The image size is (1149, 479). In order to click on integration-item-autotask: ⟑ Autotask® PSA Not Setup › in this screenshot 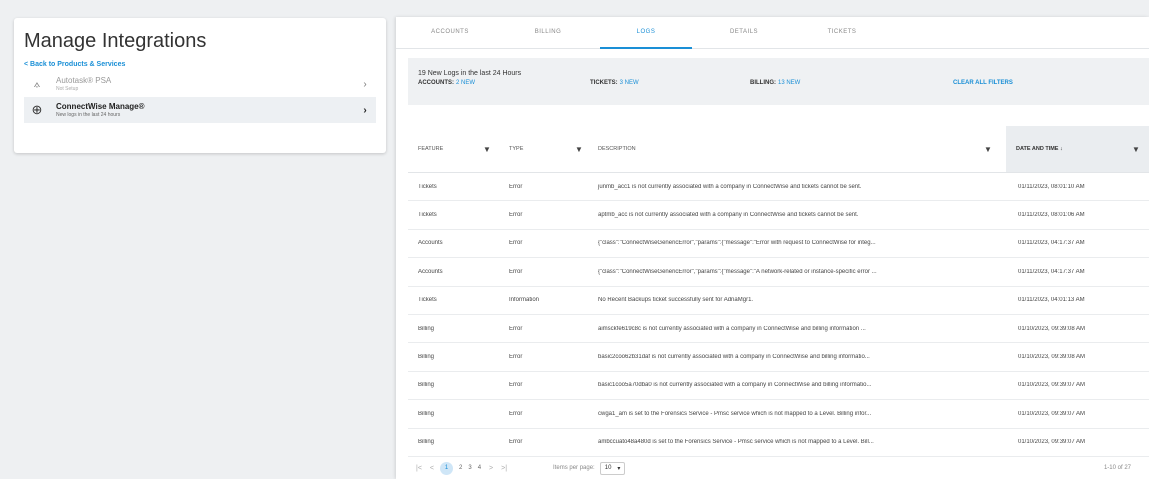, I will do `click(200, 84)`.